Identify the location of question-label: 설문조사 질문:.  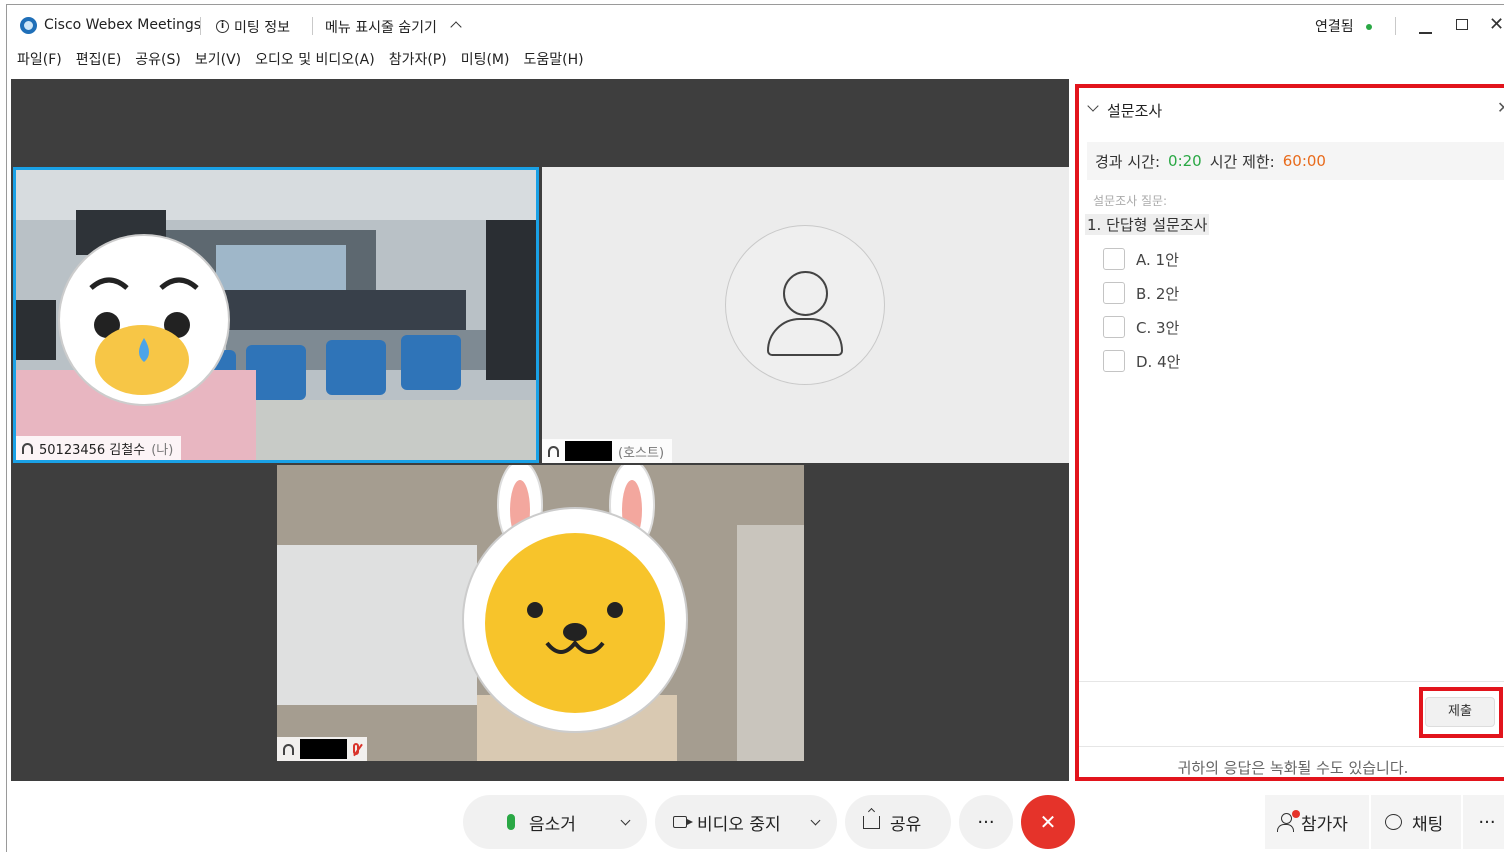
(1130, 201).